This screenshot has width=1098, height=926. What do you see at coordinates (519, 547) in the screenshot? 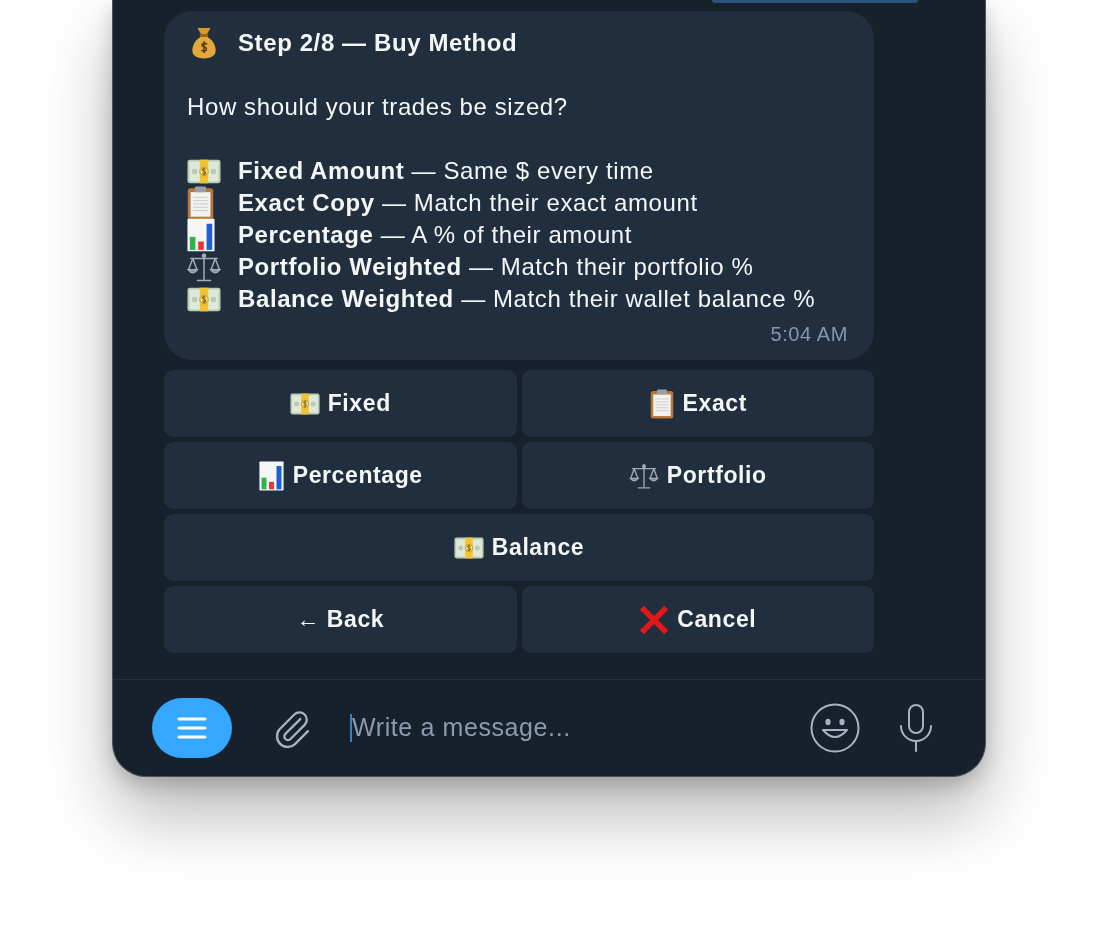
I see `option-button: Balance` at bounding box center [519, 547].